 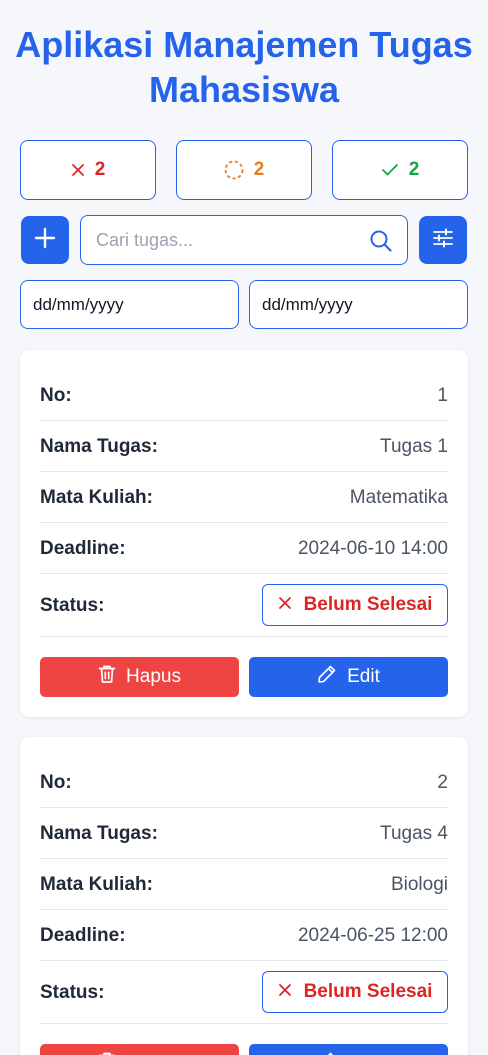 I want to click on stat-in-progress: 2, so click(x=244, y=170).